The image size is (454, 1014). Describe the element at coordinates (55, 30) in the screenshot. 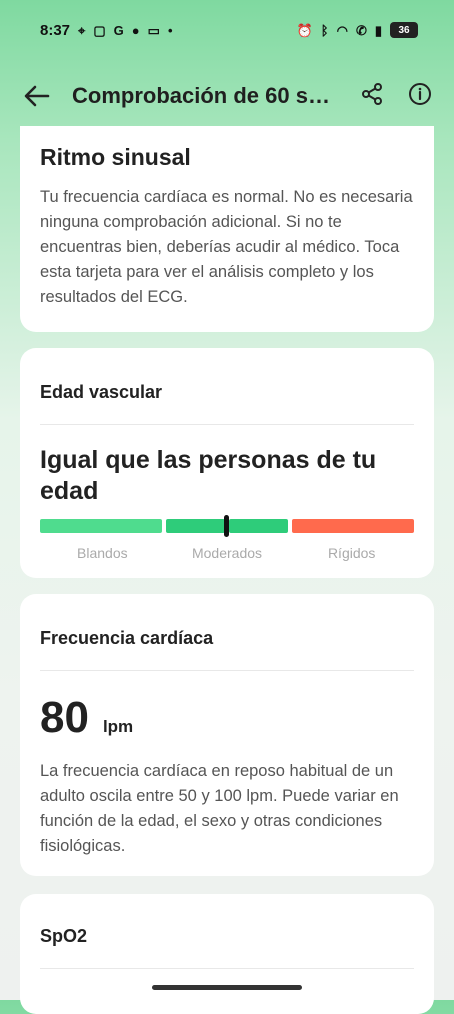

I see `status-time: 8:37` at that location.